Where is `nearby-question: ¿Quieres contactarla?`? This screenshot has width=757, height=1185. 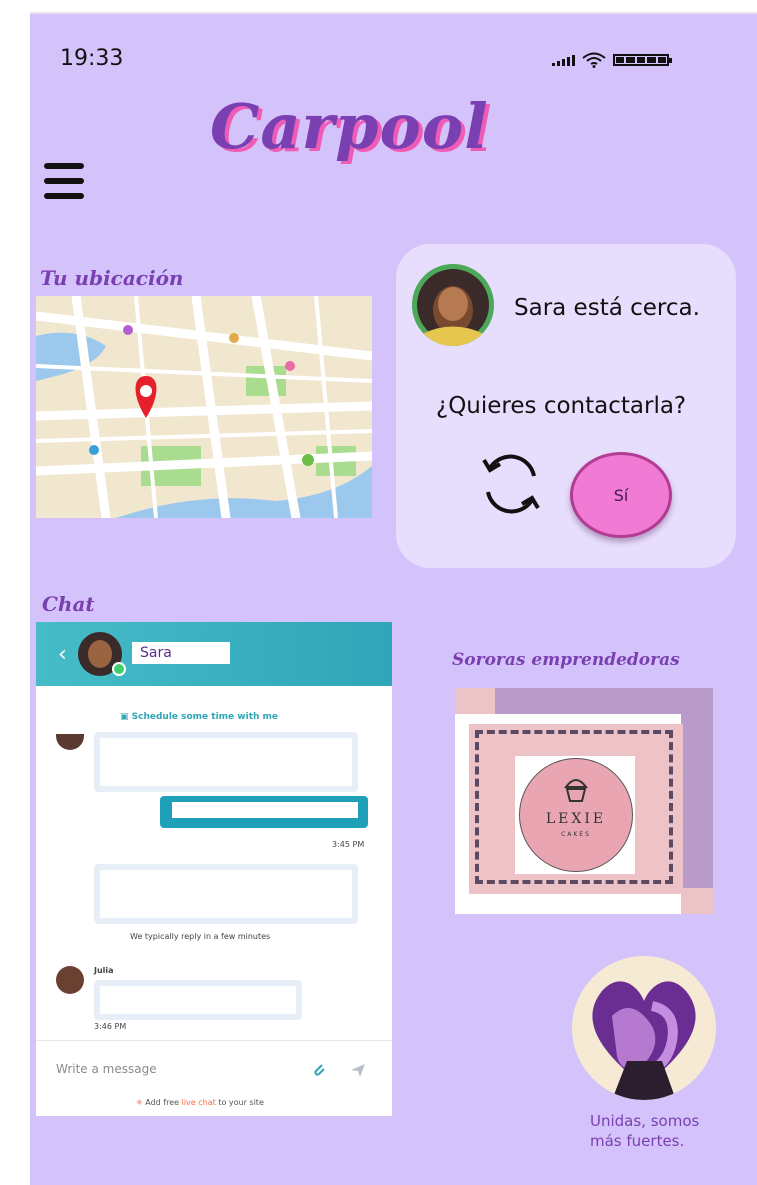 nearby-question: ¿Quieres contactarla? is located at coordinates (561, 406).